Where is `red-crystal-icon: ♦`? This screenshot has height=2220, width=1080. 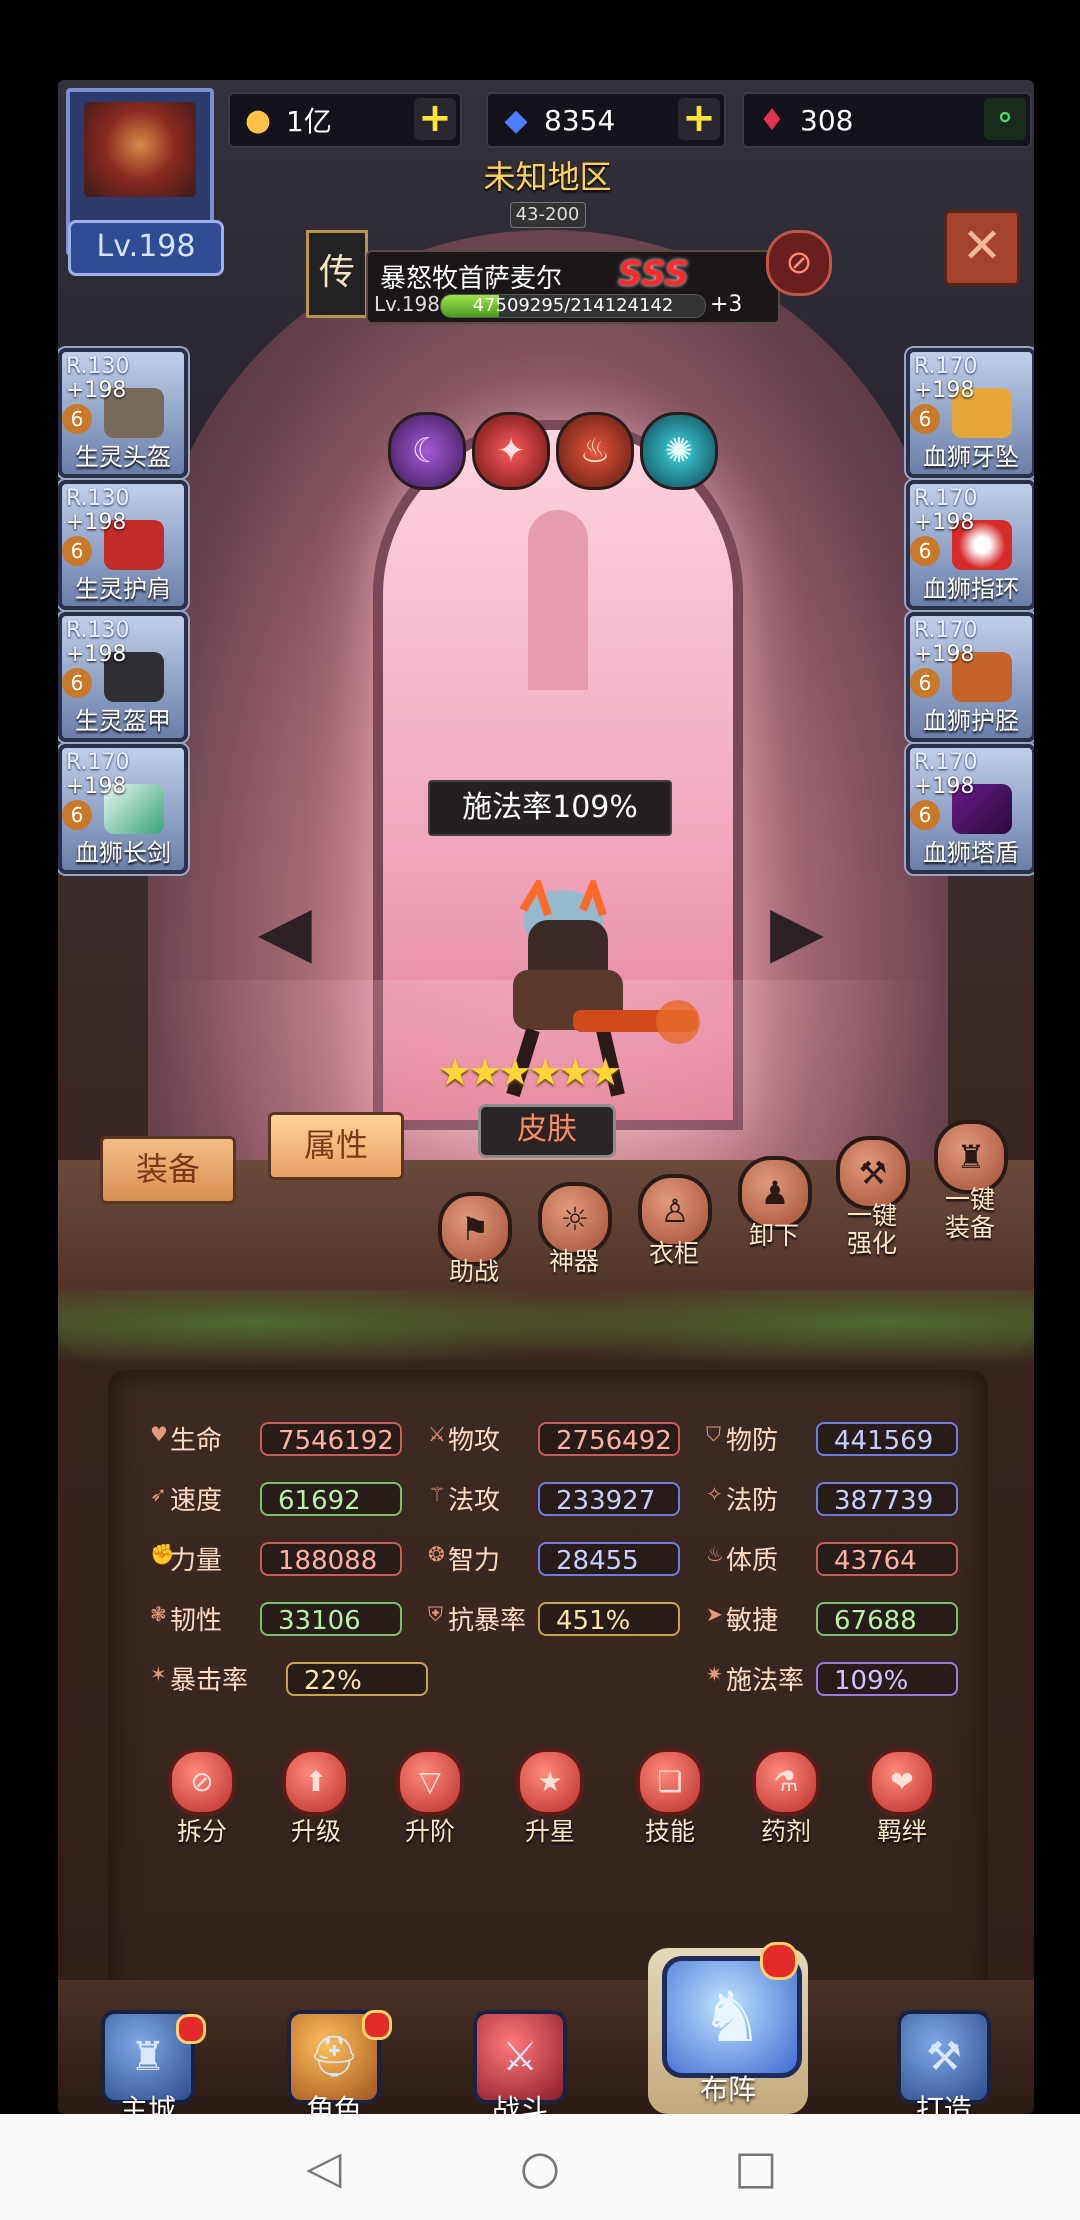
red-crystal-icon: ♦ is located at coordinates (772, 120).